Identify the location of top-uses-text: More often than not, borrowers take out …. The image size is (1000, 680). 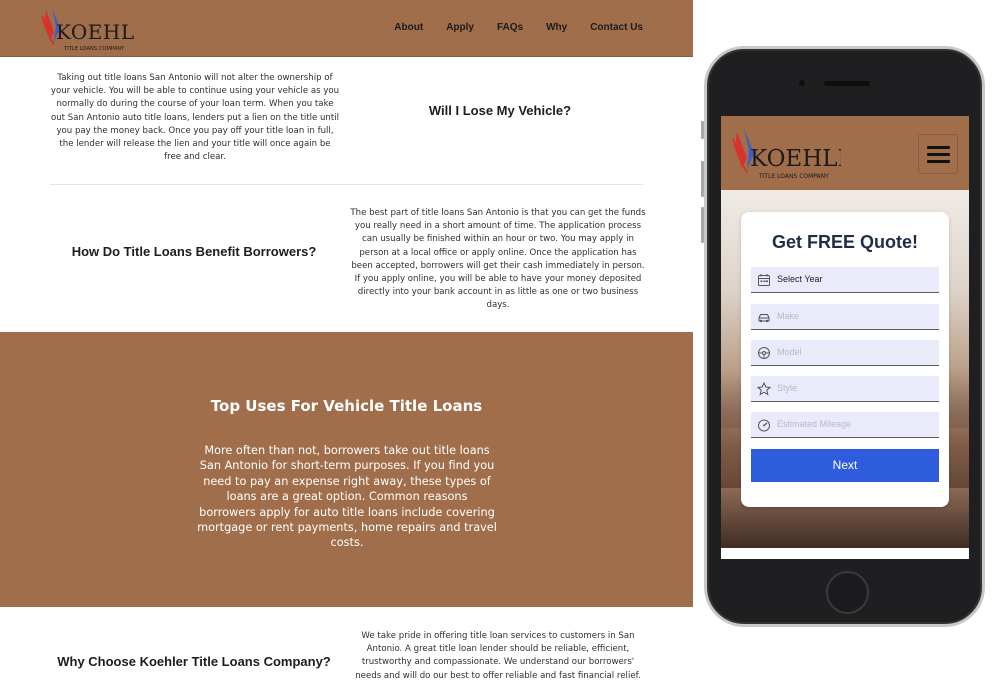
(347, 497).